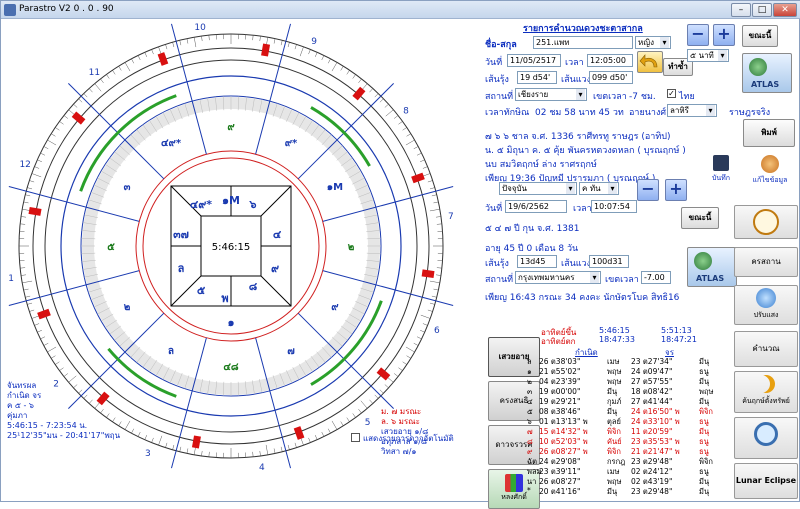  I want to click on time-input: 12:05:00, so click(610, 60).